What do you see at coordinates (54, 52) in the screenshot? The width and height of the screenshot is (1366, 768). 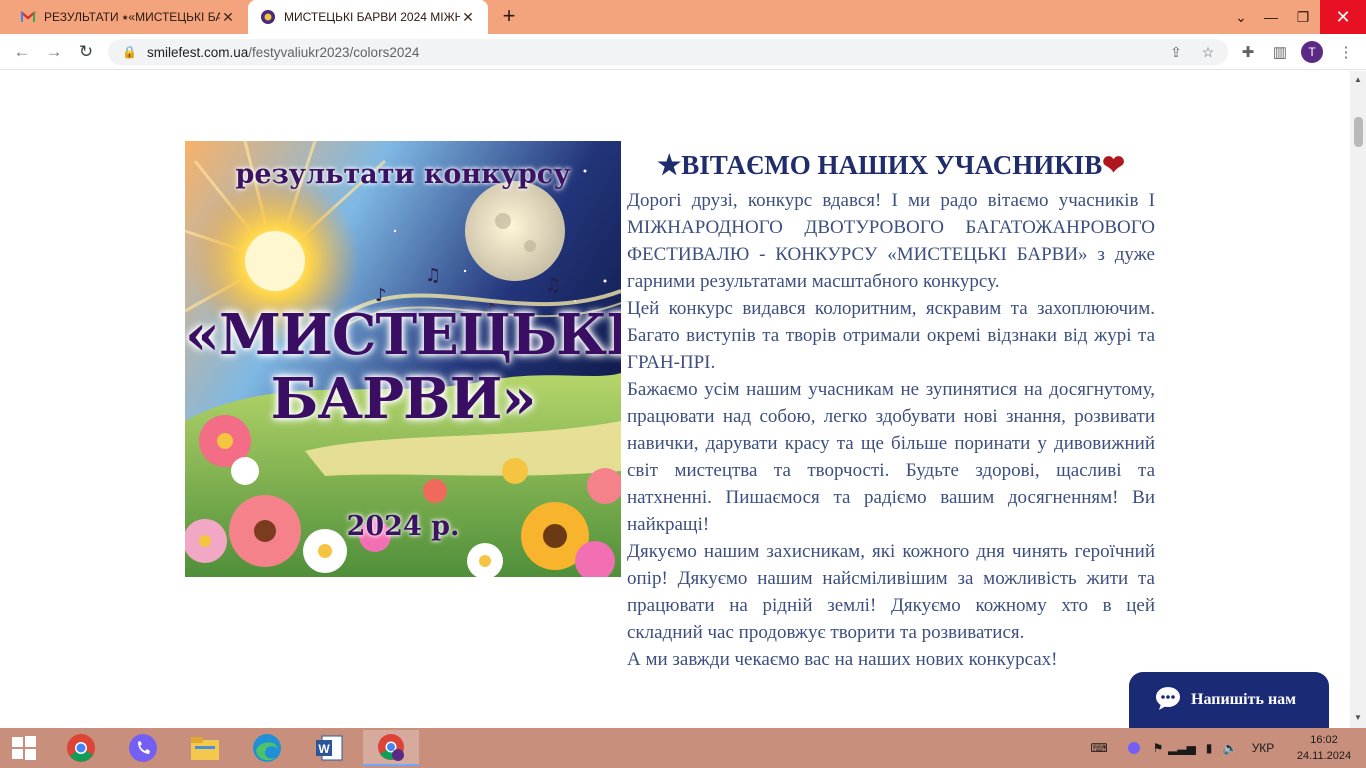 I see `forward-arrow-icon: →` at bounding box center [54, 52].